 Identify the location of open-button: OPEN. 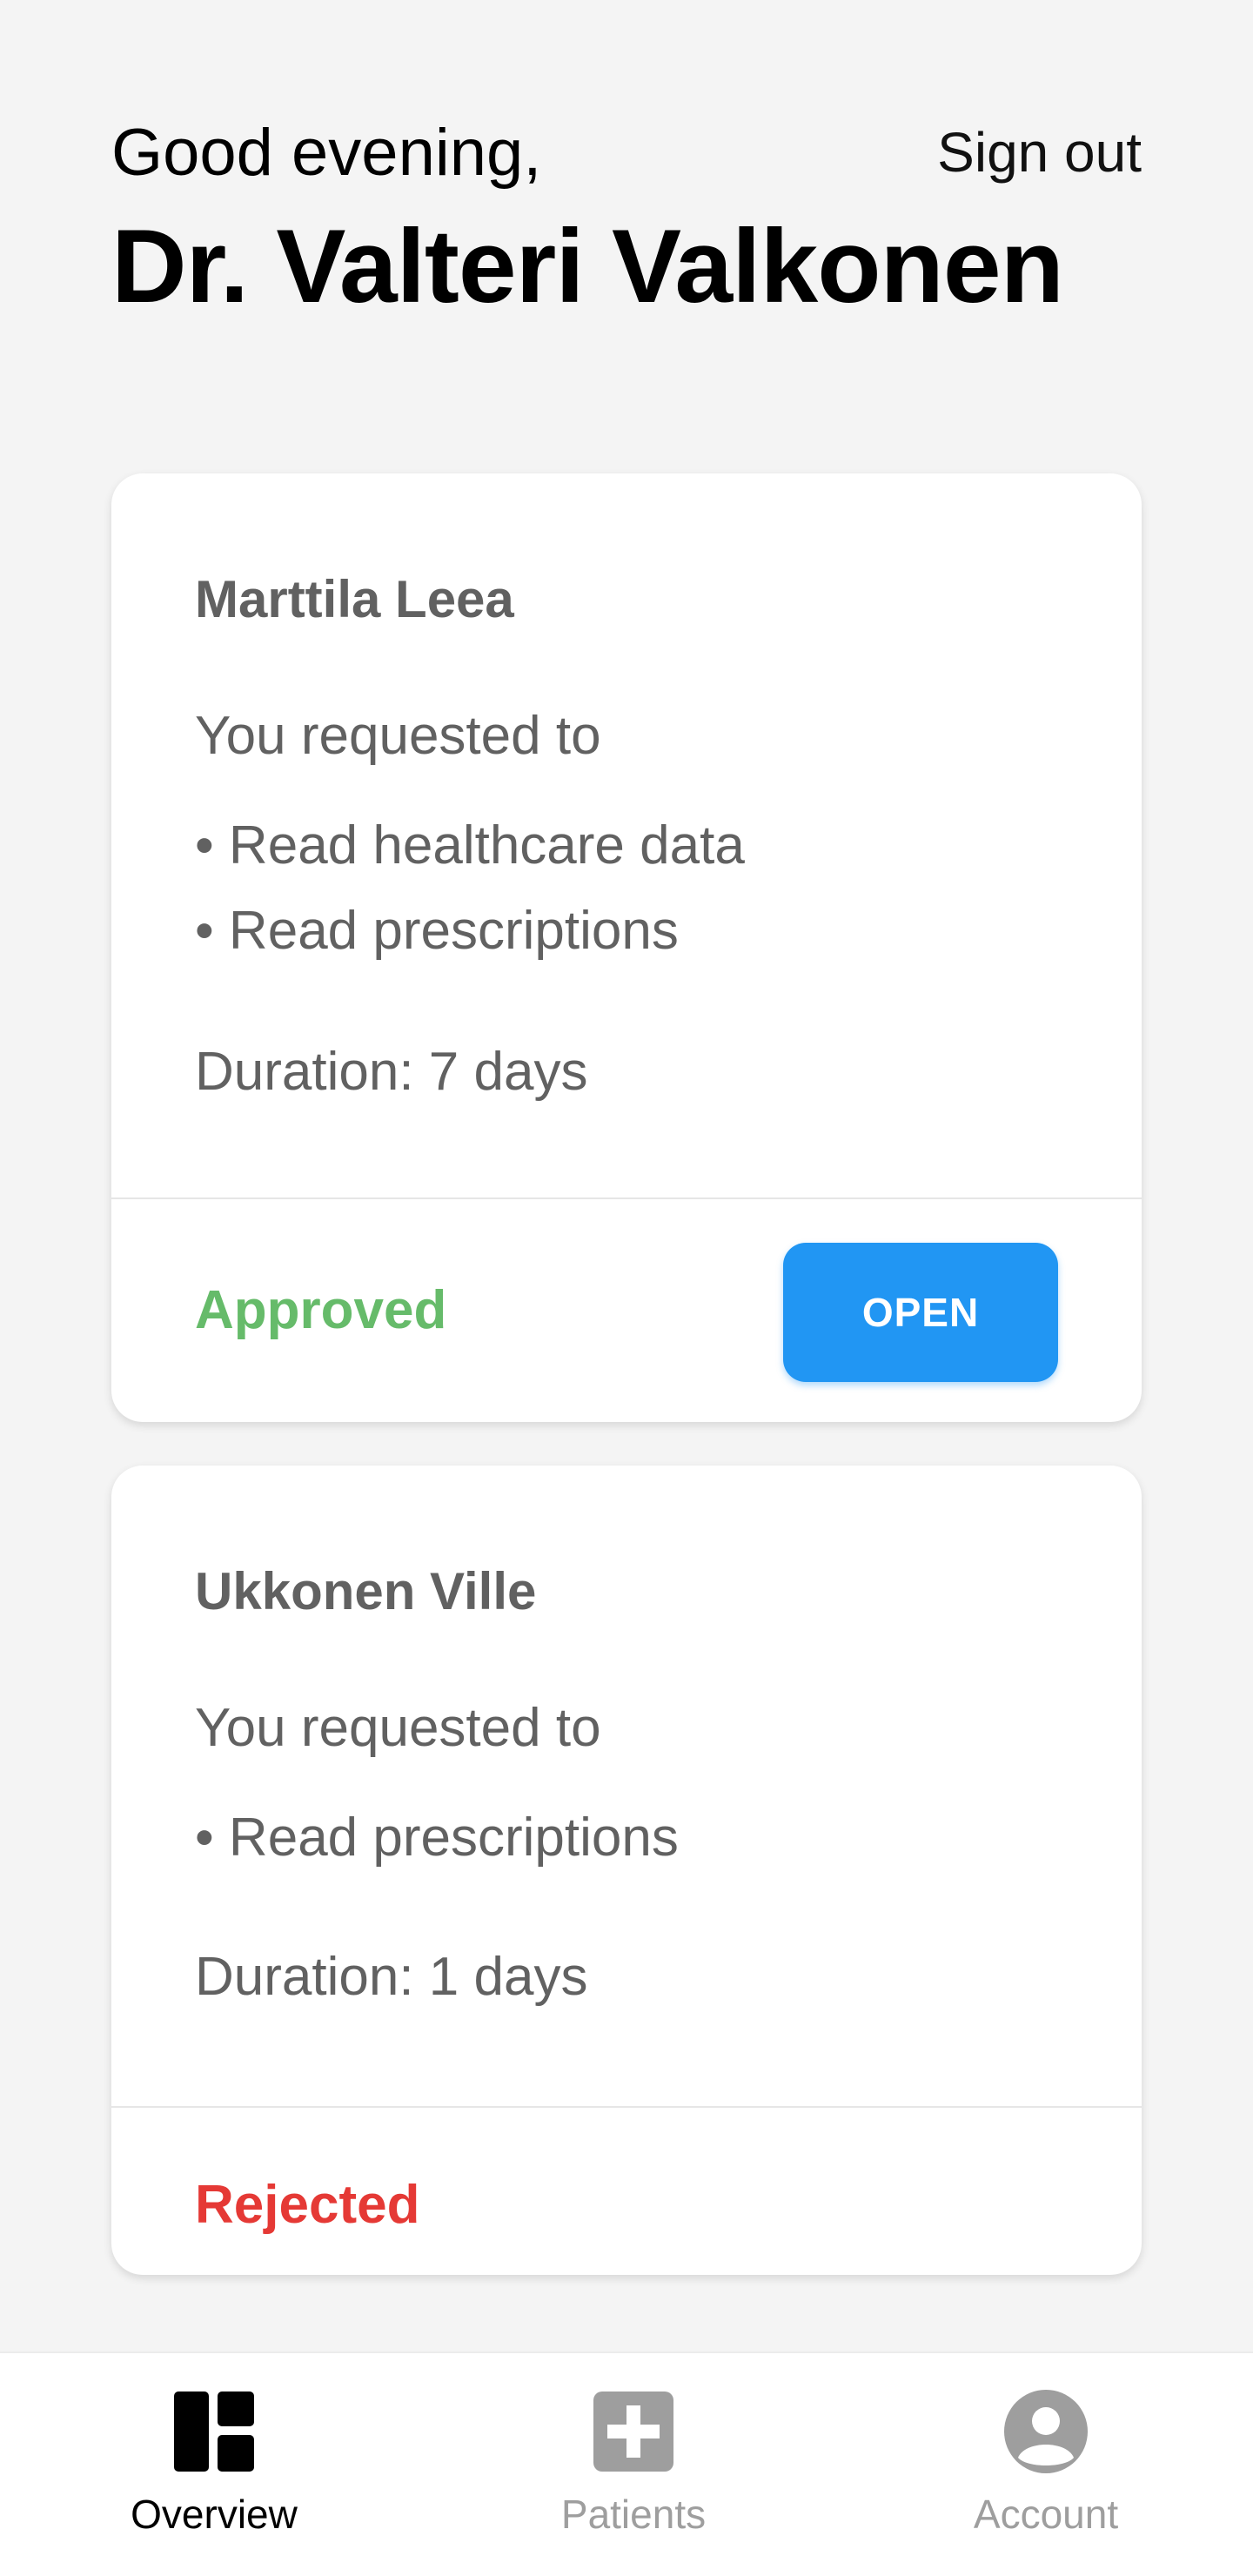
(920, 1312).